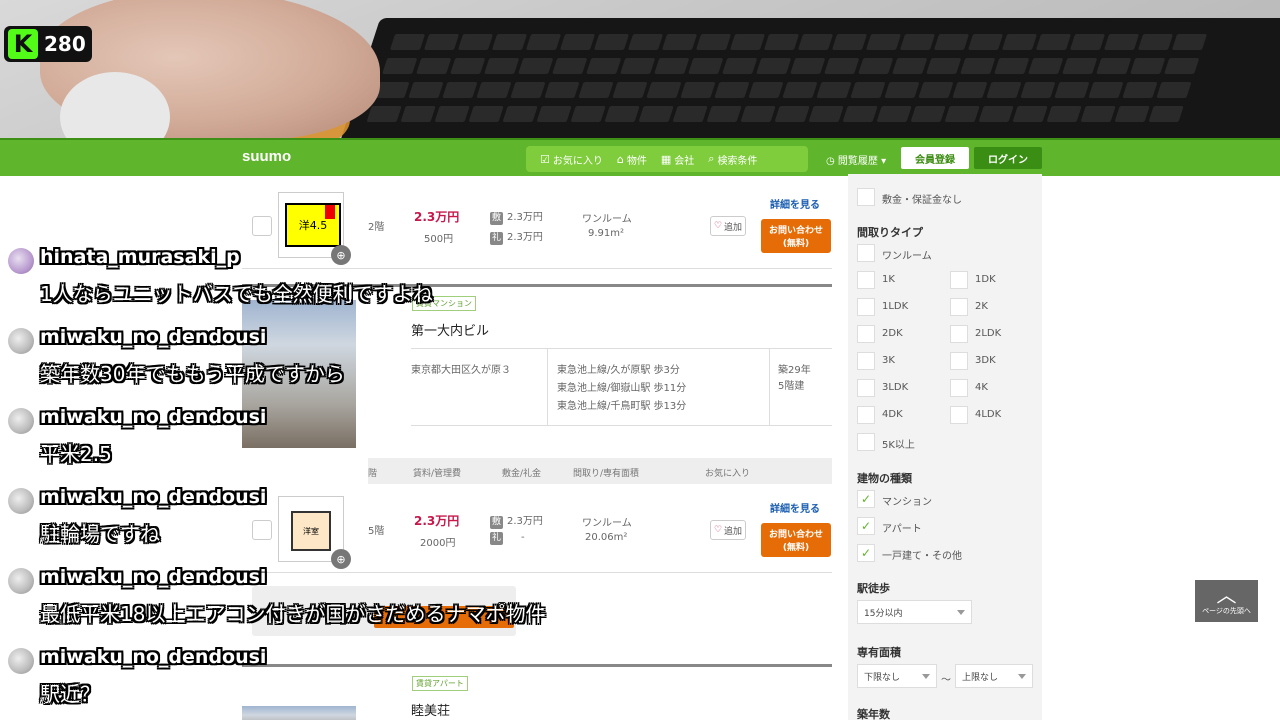  What do you see at coordinates (988, 414) in the screenshot?
I see `layout-option: 4LDK` at bounding box center [988, 414].